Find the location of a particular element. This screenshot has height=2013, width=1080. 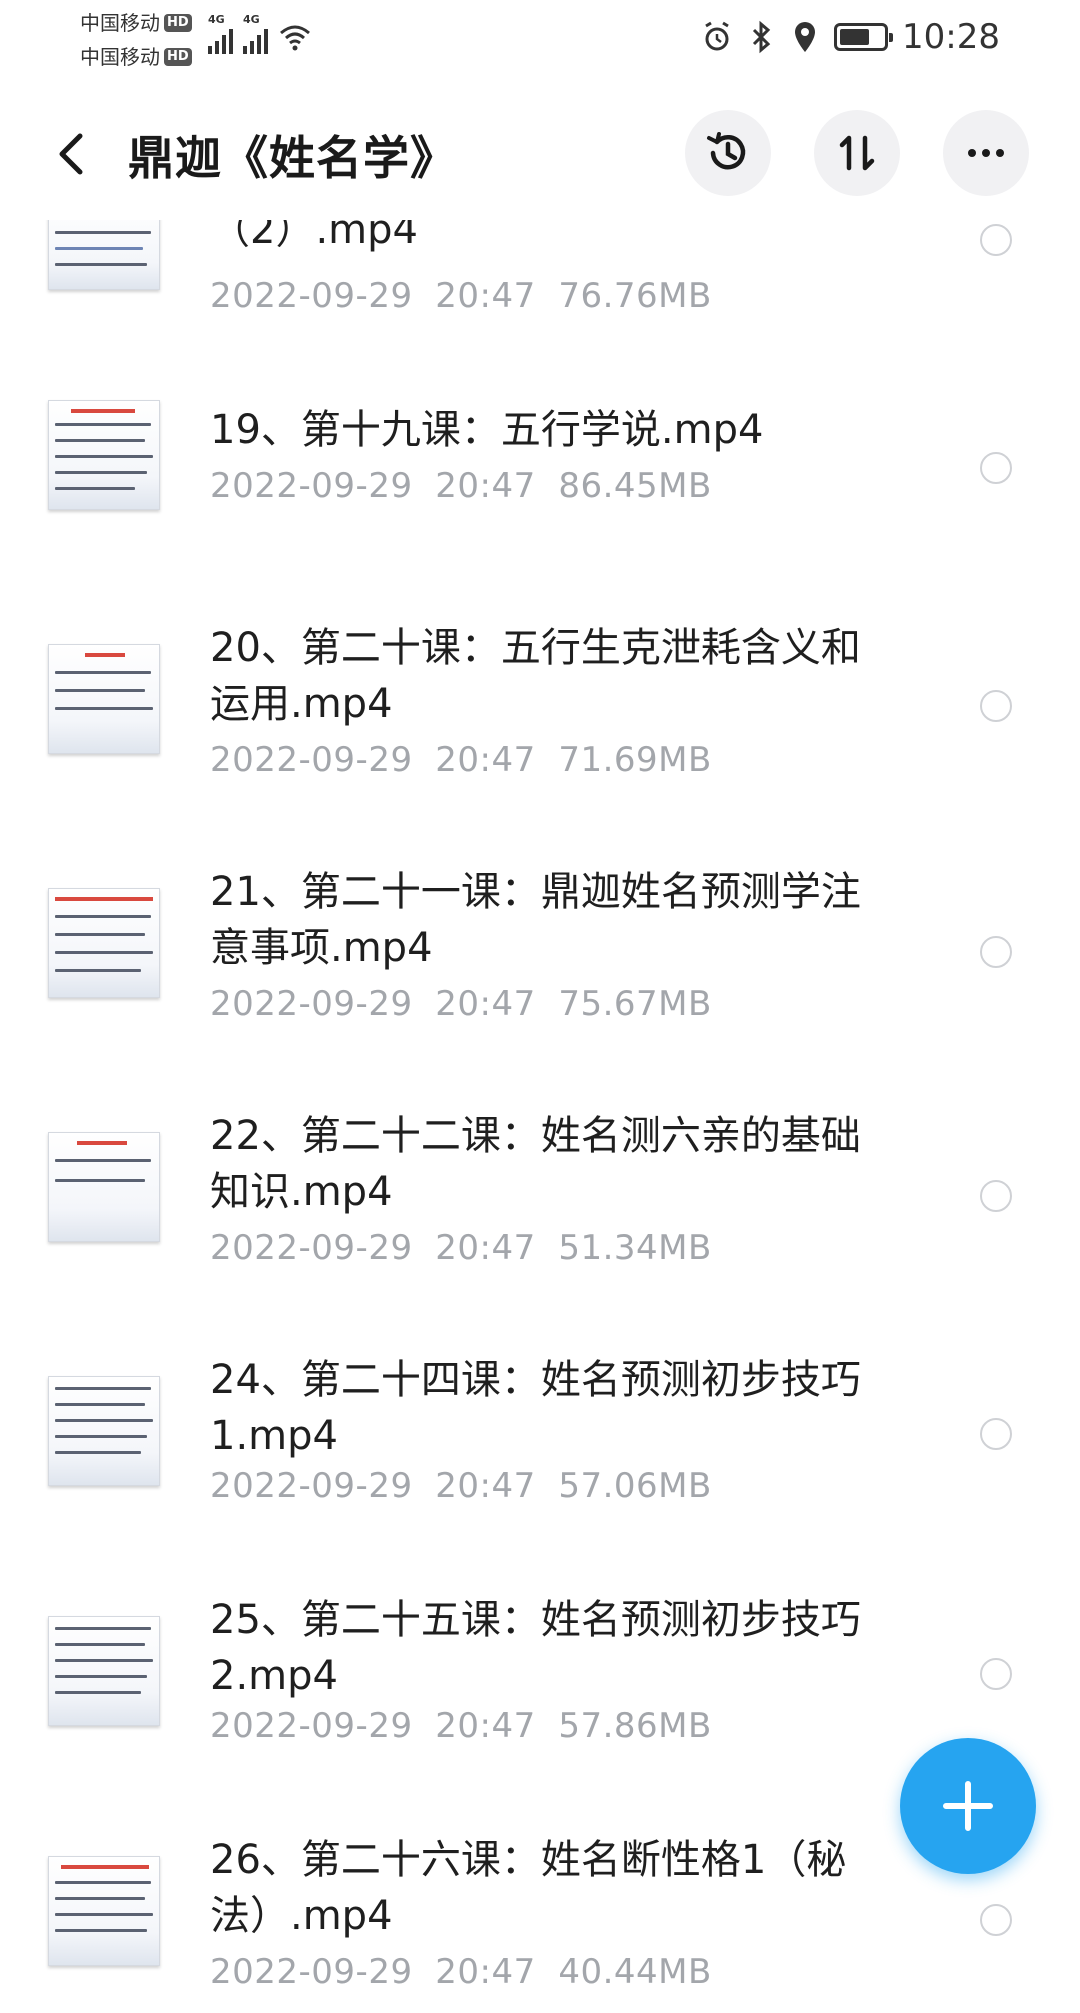

file-meta: 2022-09-29 20:47 75.67MB is located at coordinates (461, 1004).